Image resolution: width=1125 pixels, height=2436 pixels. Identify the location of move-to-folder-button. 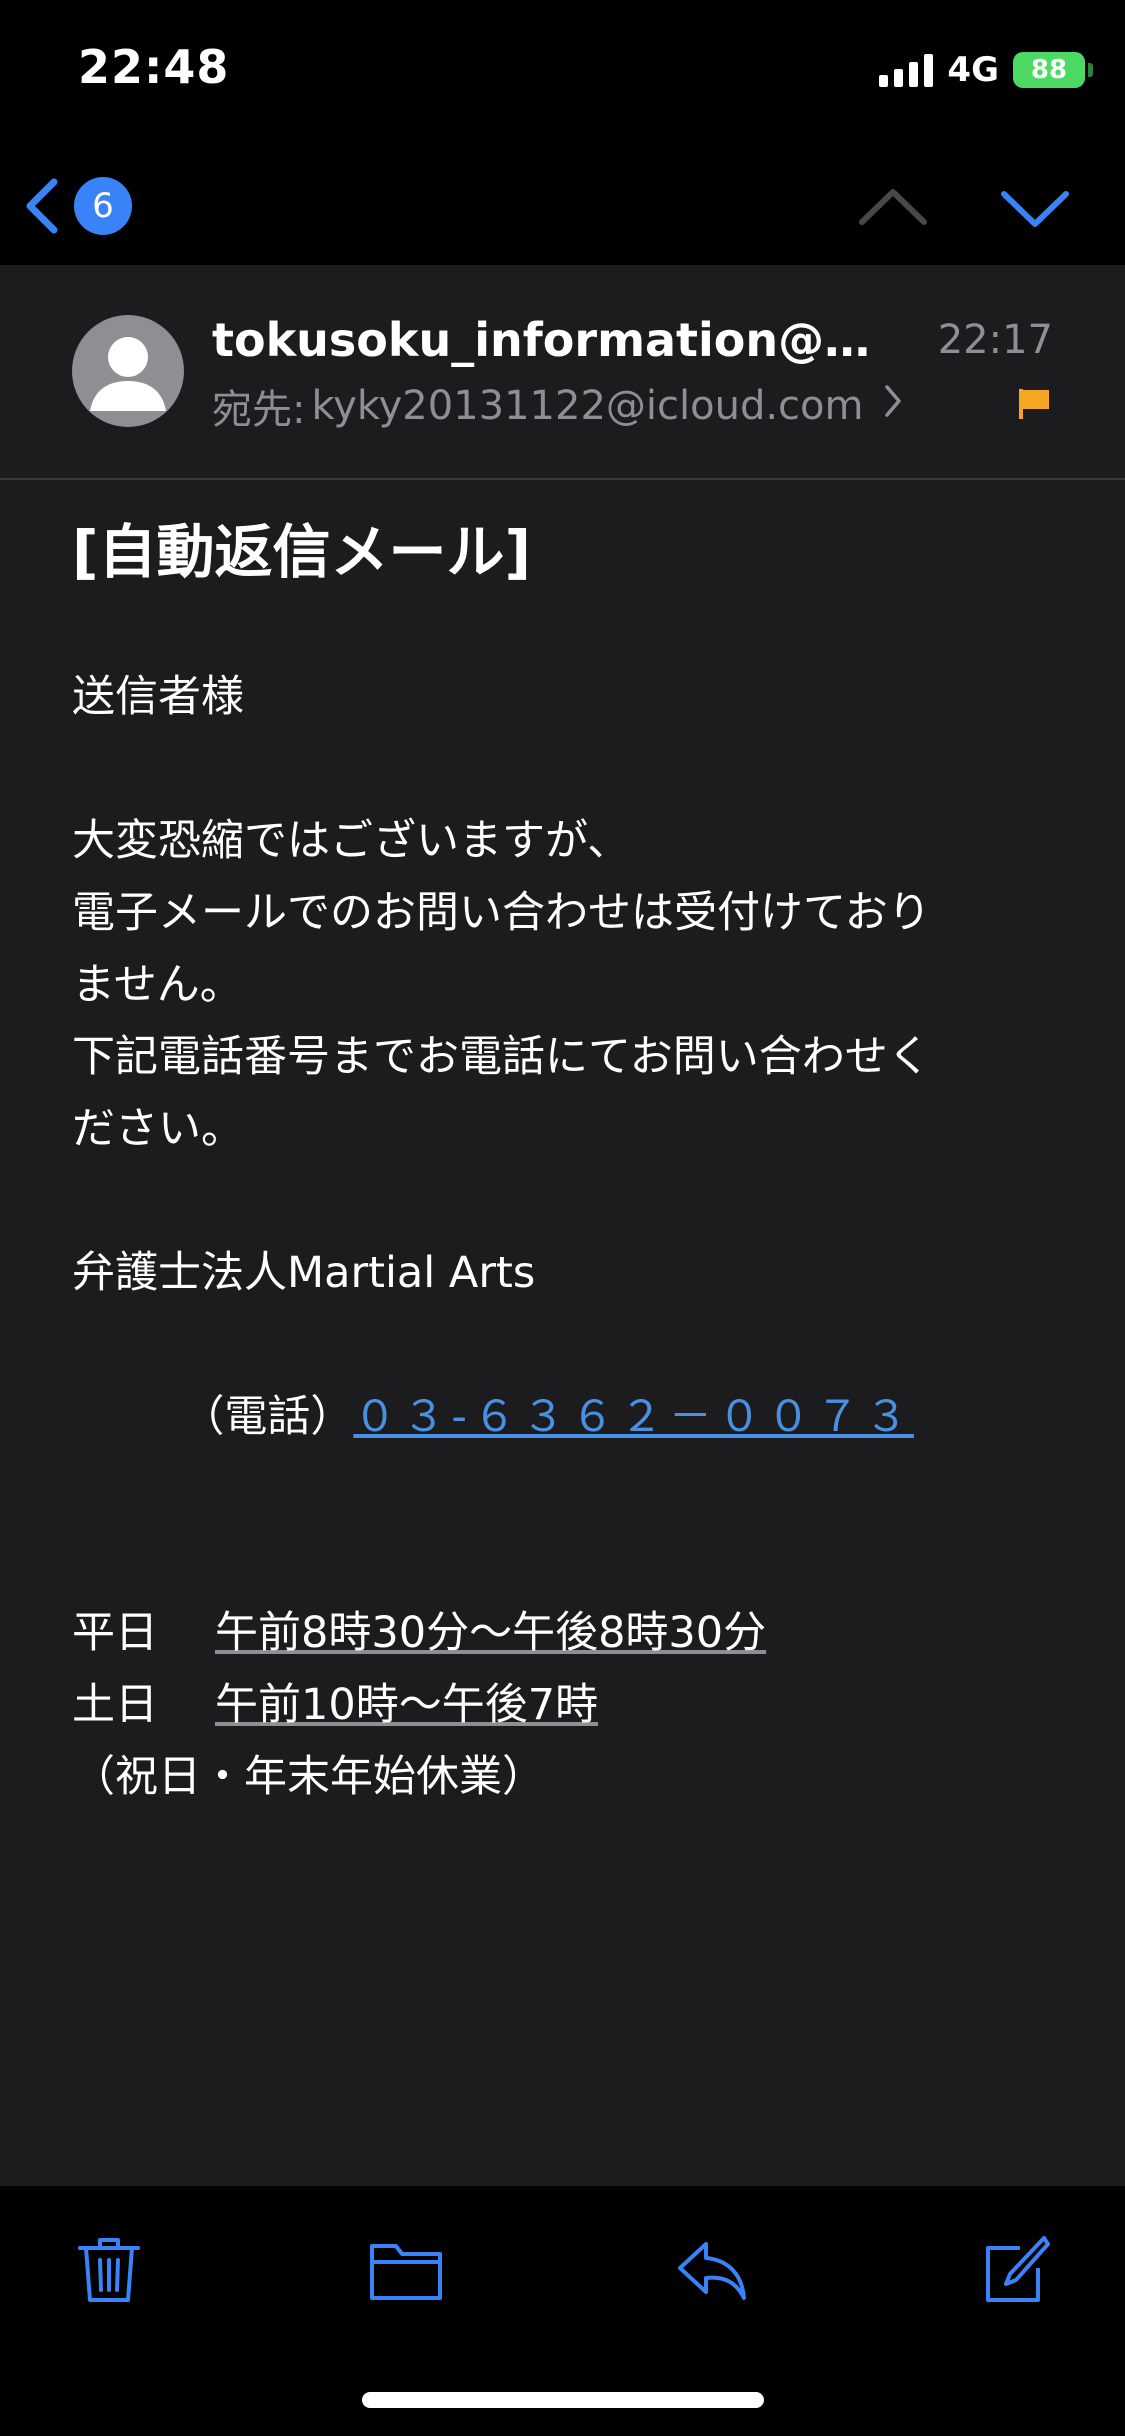
(406, 2272).